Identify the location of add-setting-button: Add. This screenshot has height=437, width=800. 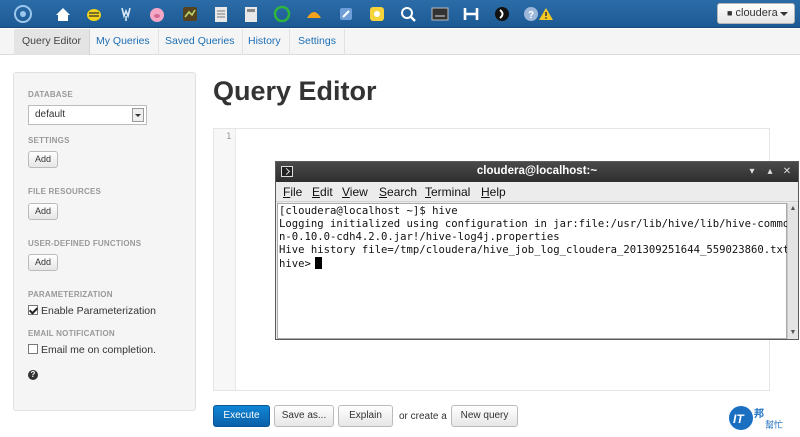
(43, 159).